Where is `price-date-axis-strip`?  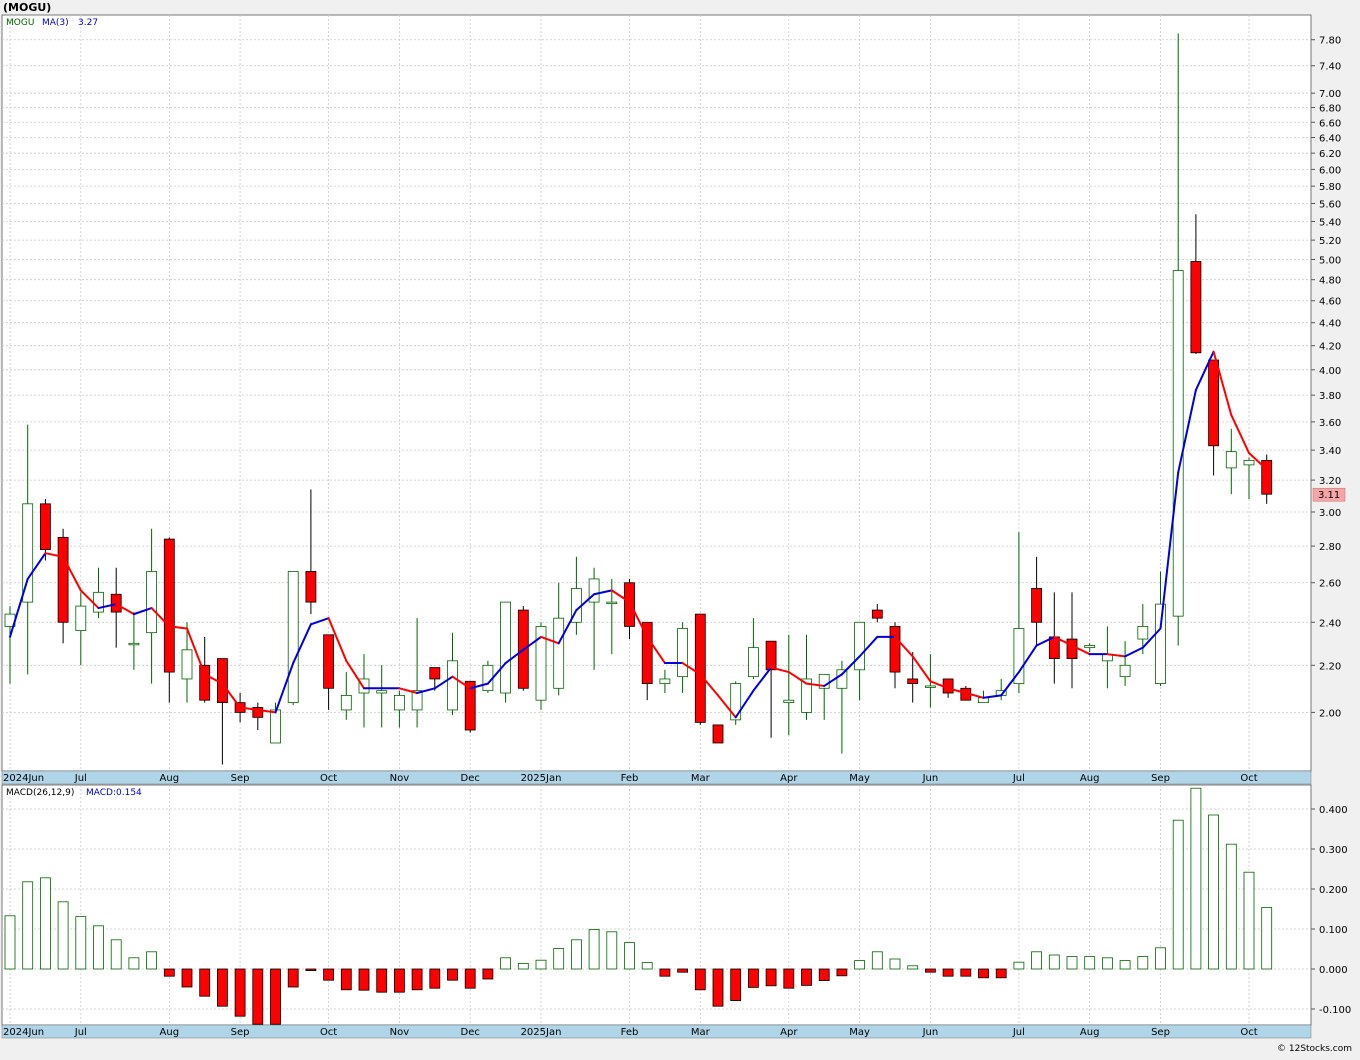 price-date-axis-strip is located at coordinates (656, 777).